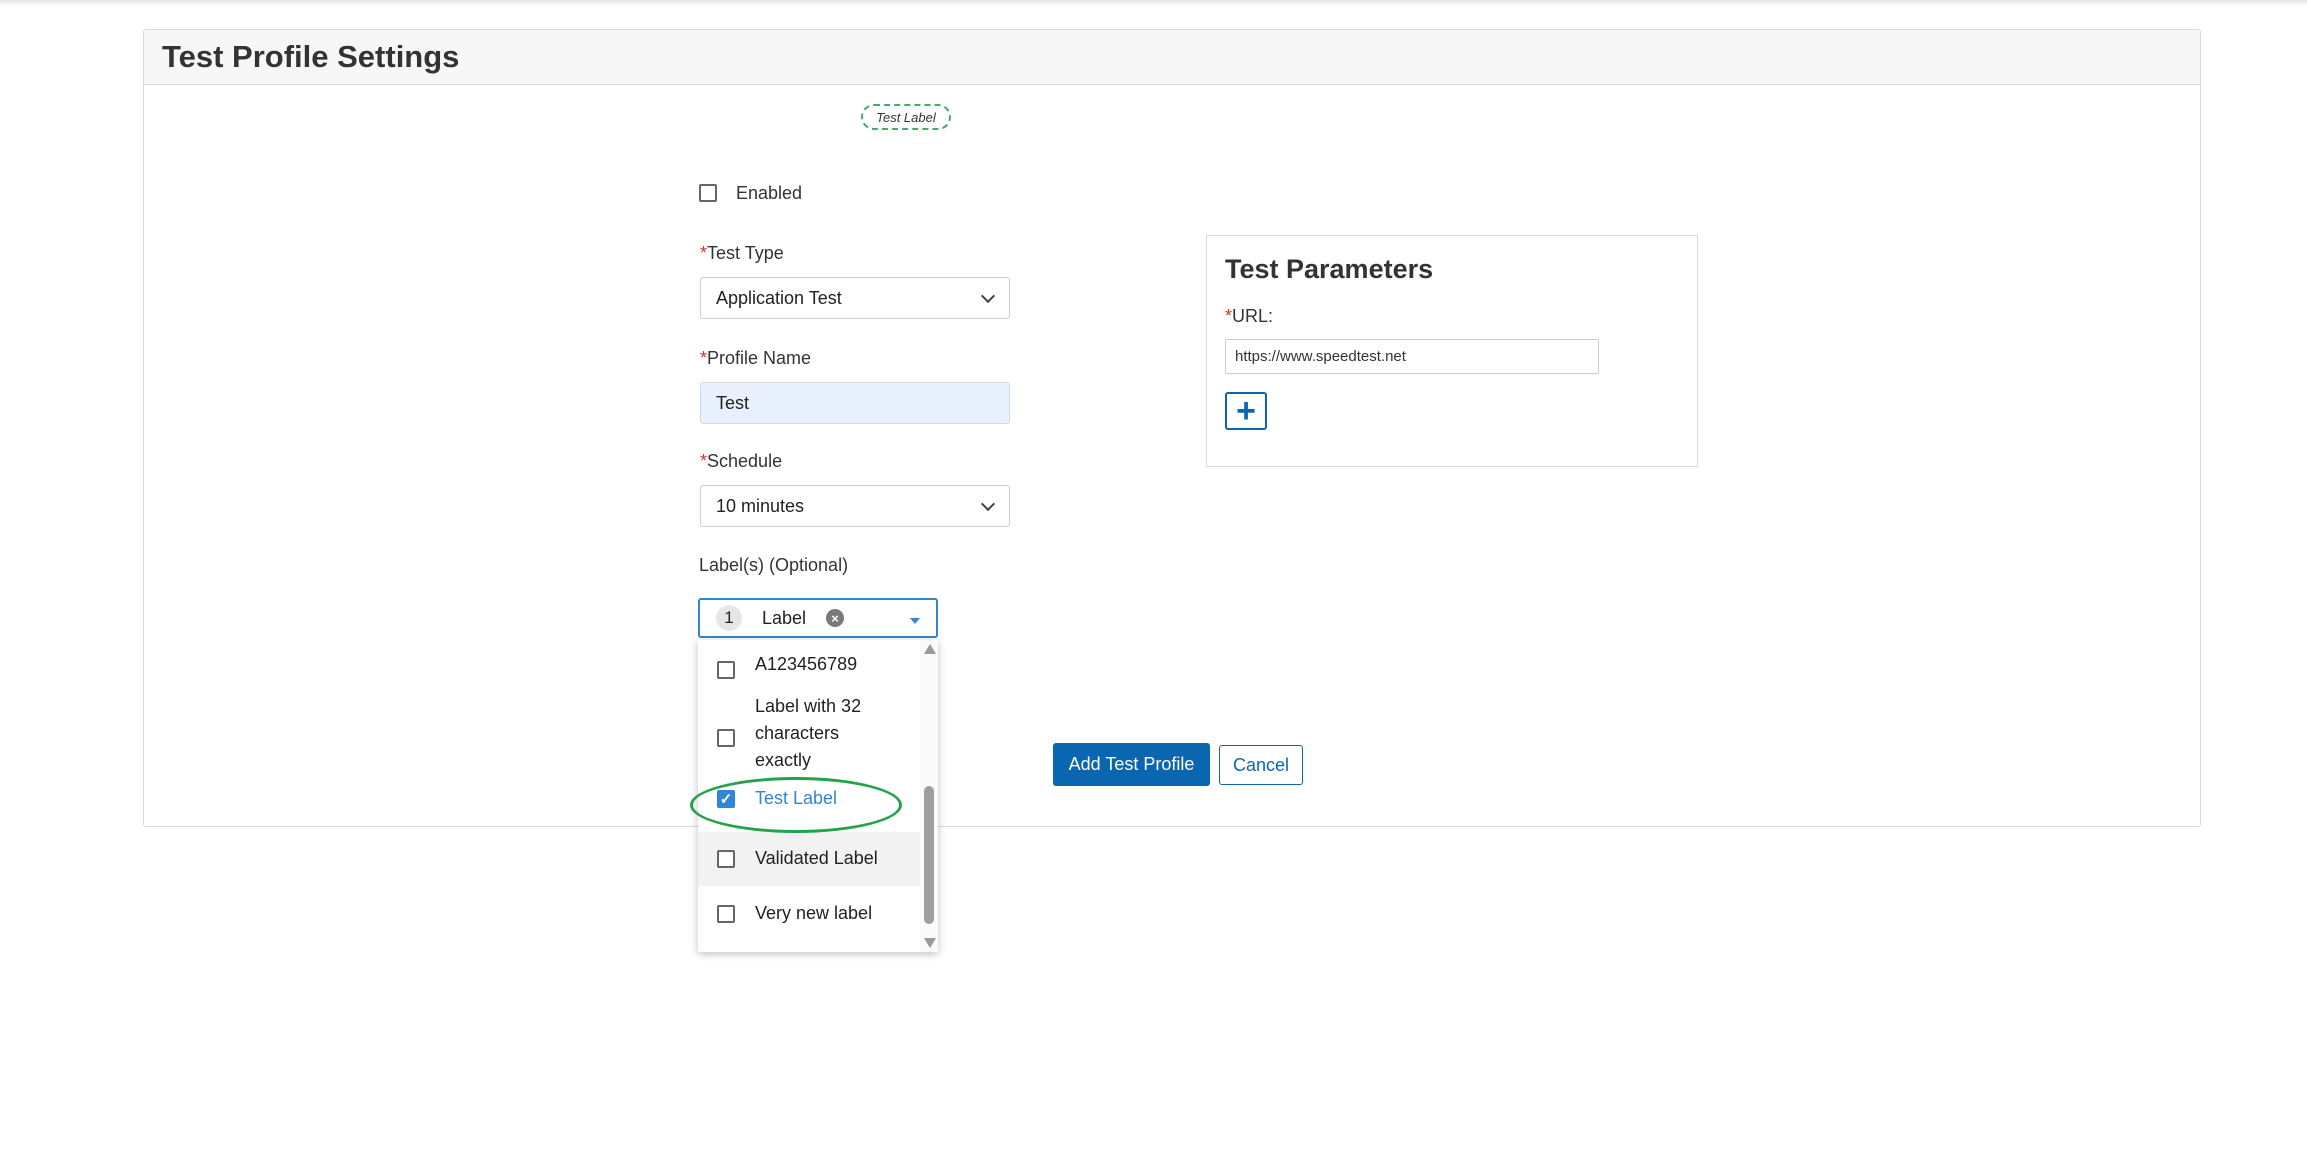 Image resolution: width=2307 pixels, height=1162 pixels. Describe the element at coordinates (915, 621) in the screenshot. I see `caret-down-icon` at that location.